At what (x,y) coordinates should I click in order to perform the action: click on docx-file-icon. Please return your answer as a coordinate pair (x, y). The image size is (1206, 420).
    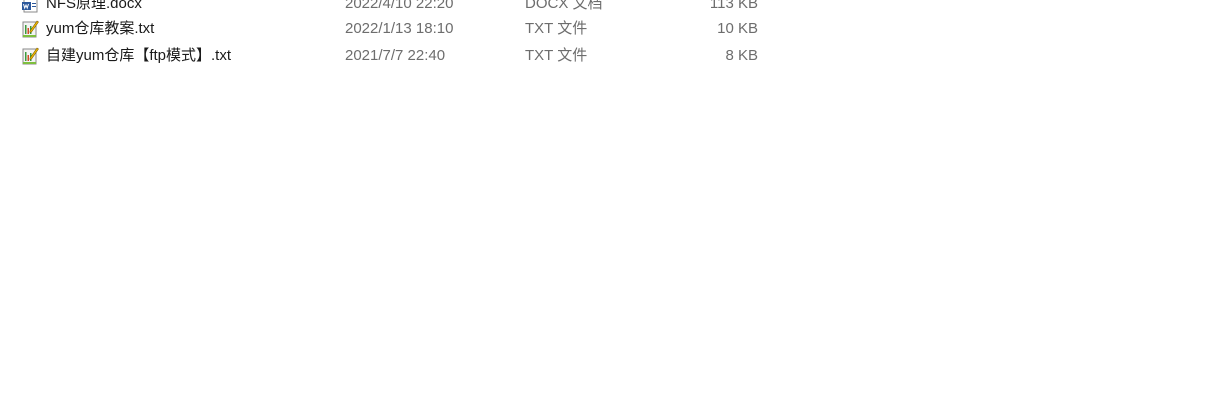
    Looking at the image, I should click on (30, 6).